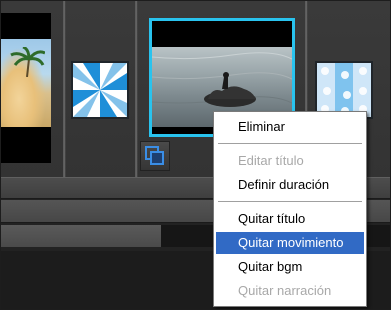 The height and width of the screenshot is (310, 391). I want to click on menu-item-quitar-bgm: Quitar bgm, so click(290, 267).